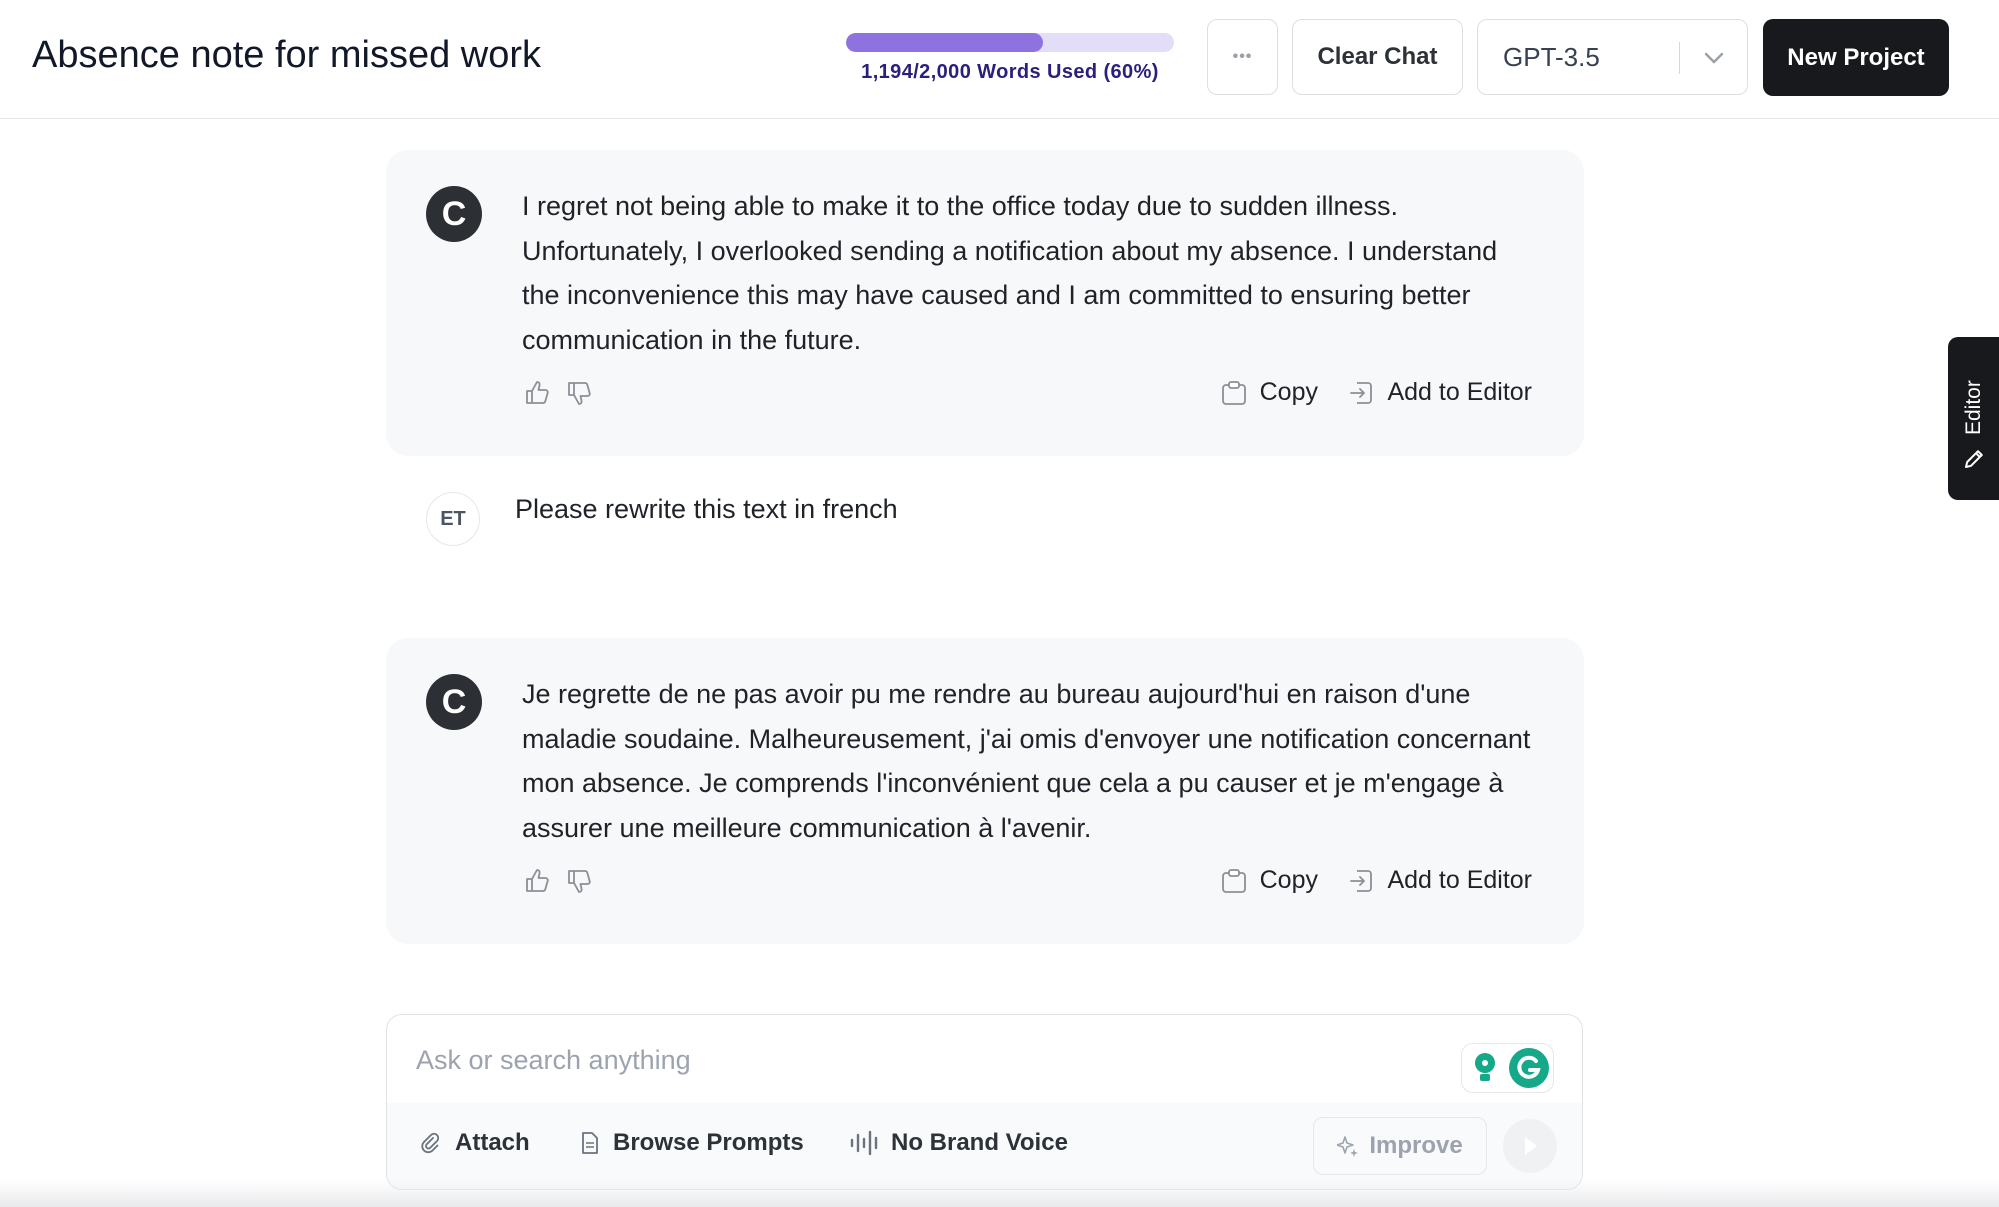  Describe the element at coordinates (453, 519) in the screenshot. I see `user-avatar: ET` at that location.